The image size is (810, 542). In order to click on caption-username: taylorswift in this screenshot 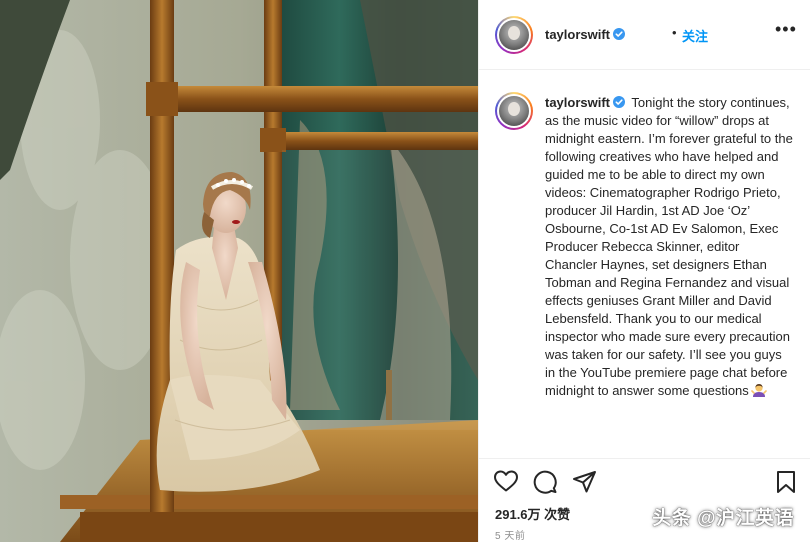, I will do `click(585, 102)`.